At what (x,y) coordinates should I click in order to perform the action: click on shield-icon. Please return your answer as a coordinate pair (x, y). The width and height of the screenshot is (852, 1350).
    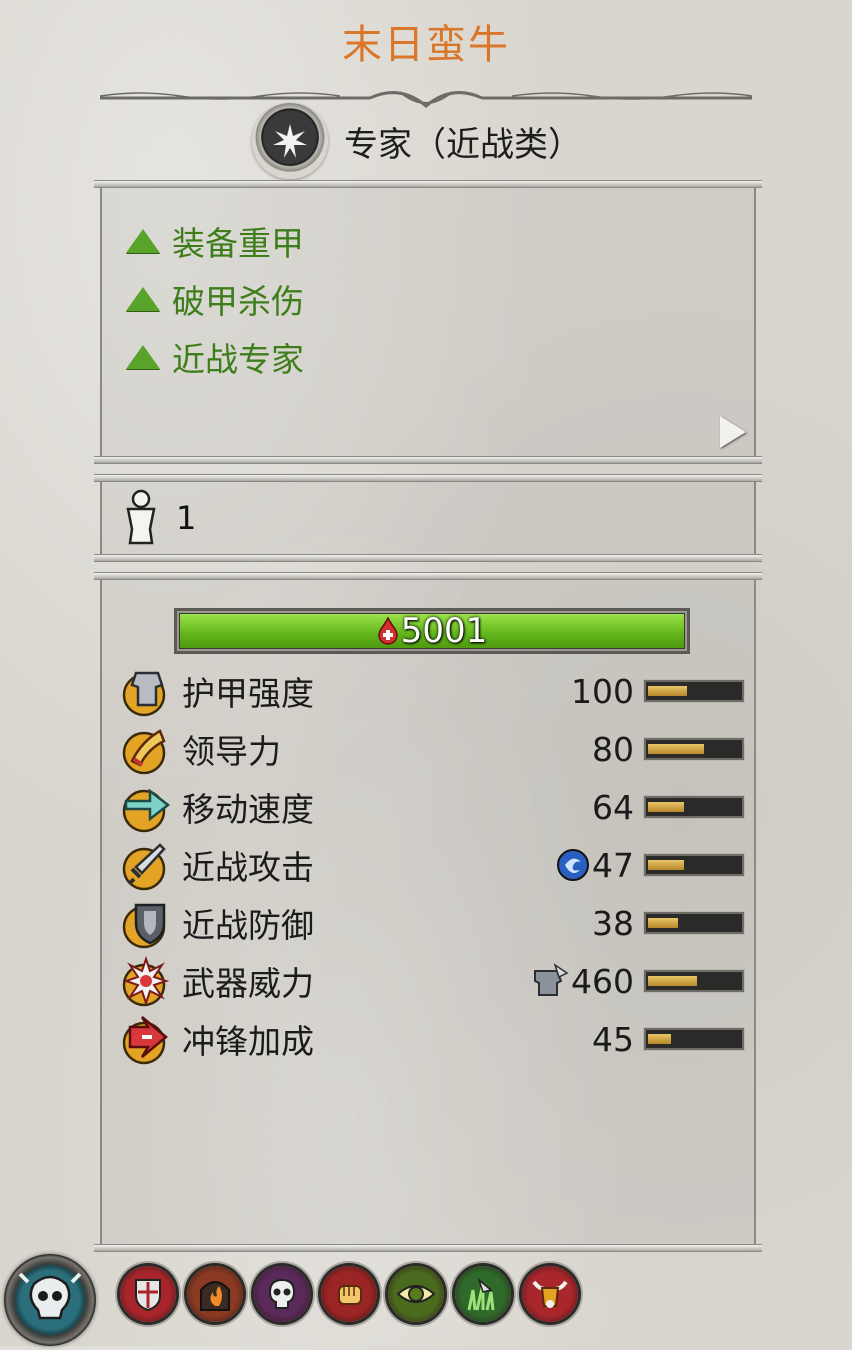
    Looking at the image, I should click on (144, 926).